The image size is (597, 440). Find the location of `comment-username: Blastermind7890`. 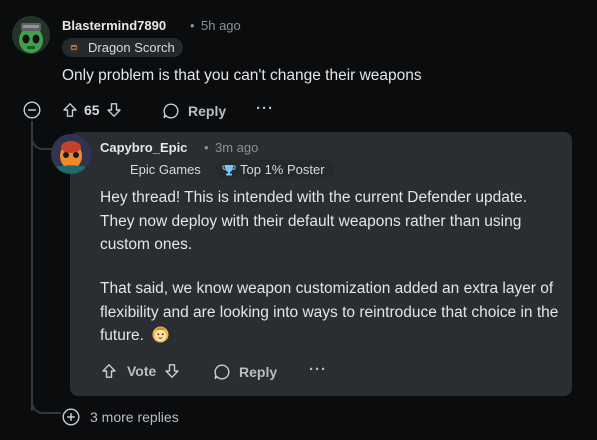

comment-username: Blastermind7890 is located at coordinates (114, 25).